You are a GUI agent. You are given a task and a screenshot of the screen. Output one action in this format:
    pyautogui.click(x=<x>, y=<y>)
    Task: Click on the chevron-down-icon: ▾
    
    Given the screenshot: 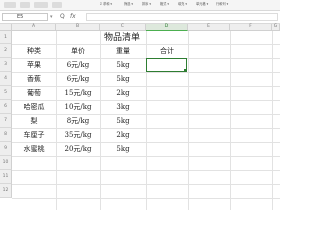 What is the action you would take?
    pyautogui.click(x=51, y=17)
    